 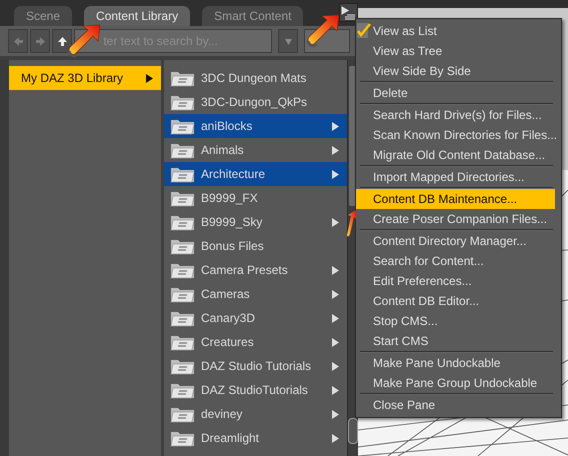 What do you see at coordinates (255, 126) in the screenshot?
I see `folder-item: aniBlocks` at bounding box center [255, 126].